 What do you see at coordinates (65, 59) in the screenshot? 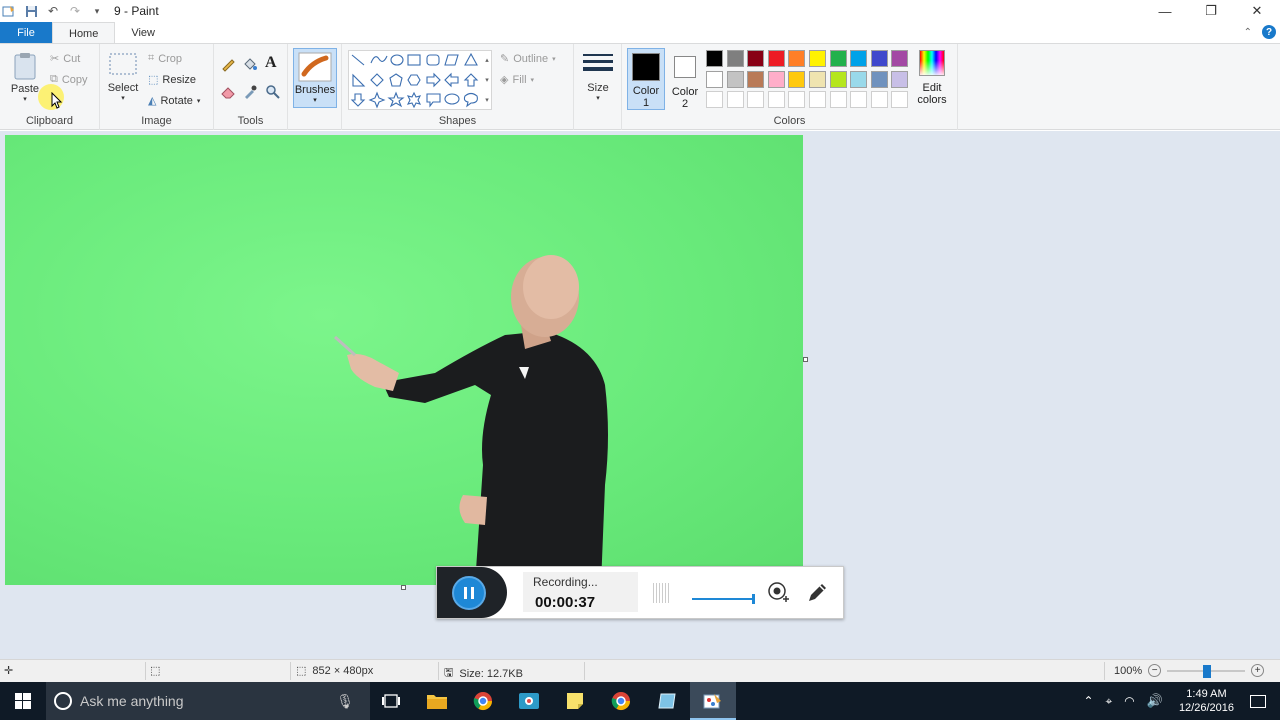
I see `cut-button: ✂ Cut` at bounding box center [65, 59].